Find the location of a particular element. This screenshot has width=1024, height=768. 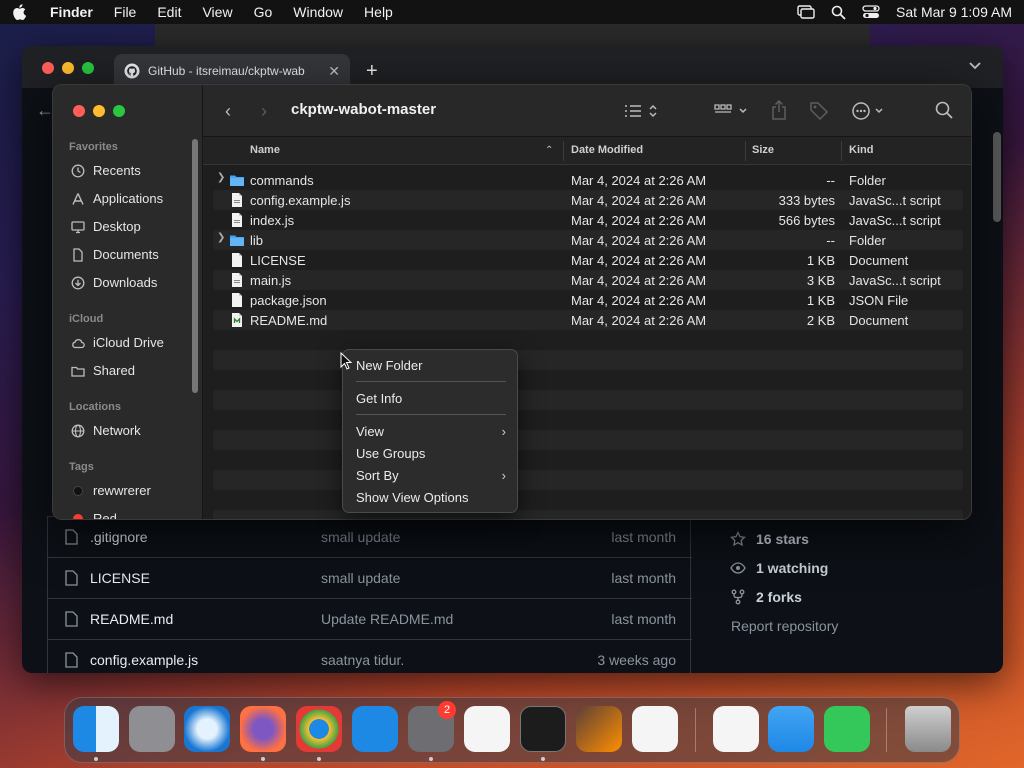

menu-item-sort-by: Sort By › is located at coordinates (431, 475).